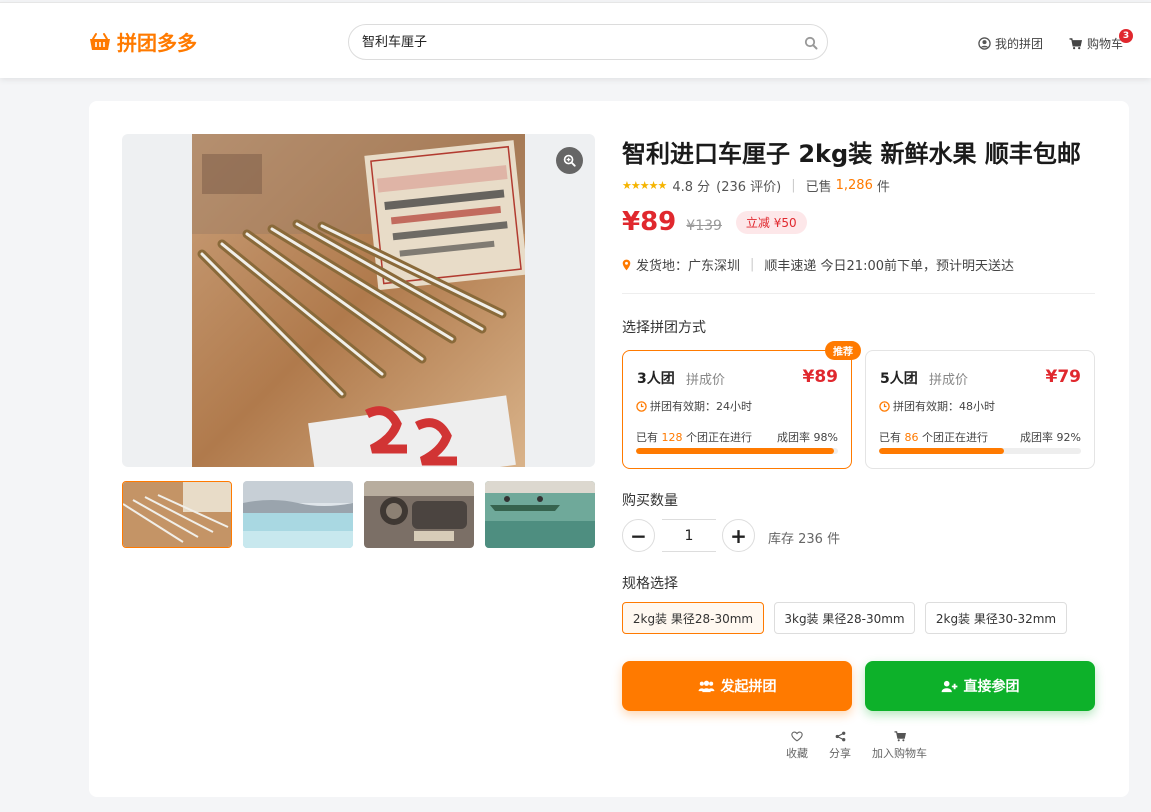 The width and height of the screenshot is (1151, 812). I want to click on current-price: ¥89, so click(649, 222).